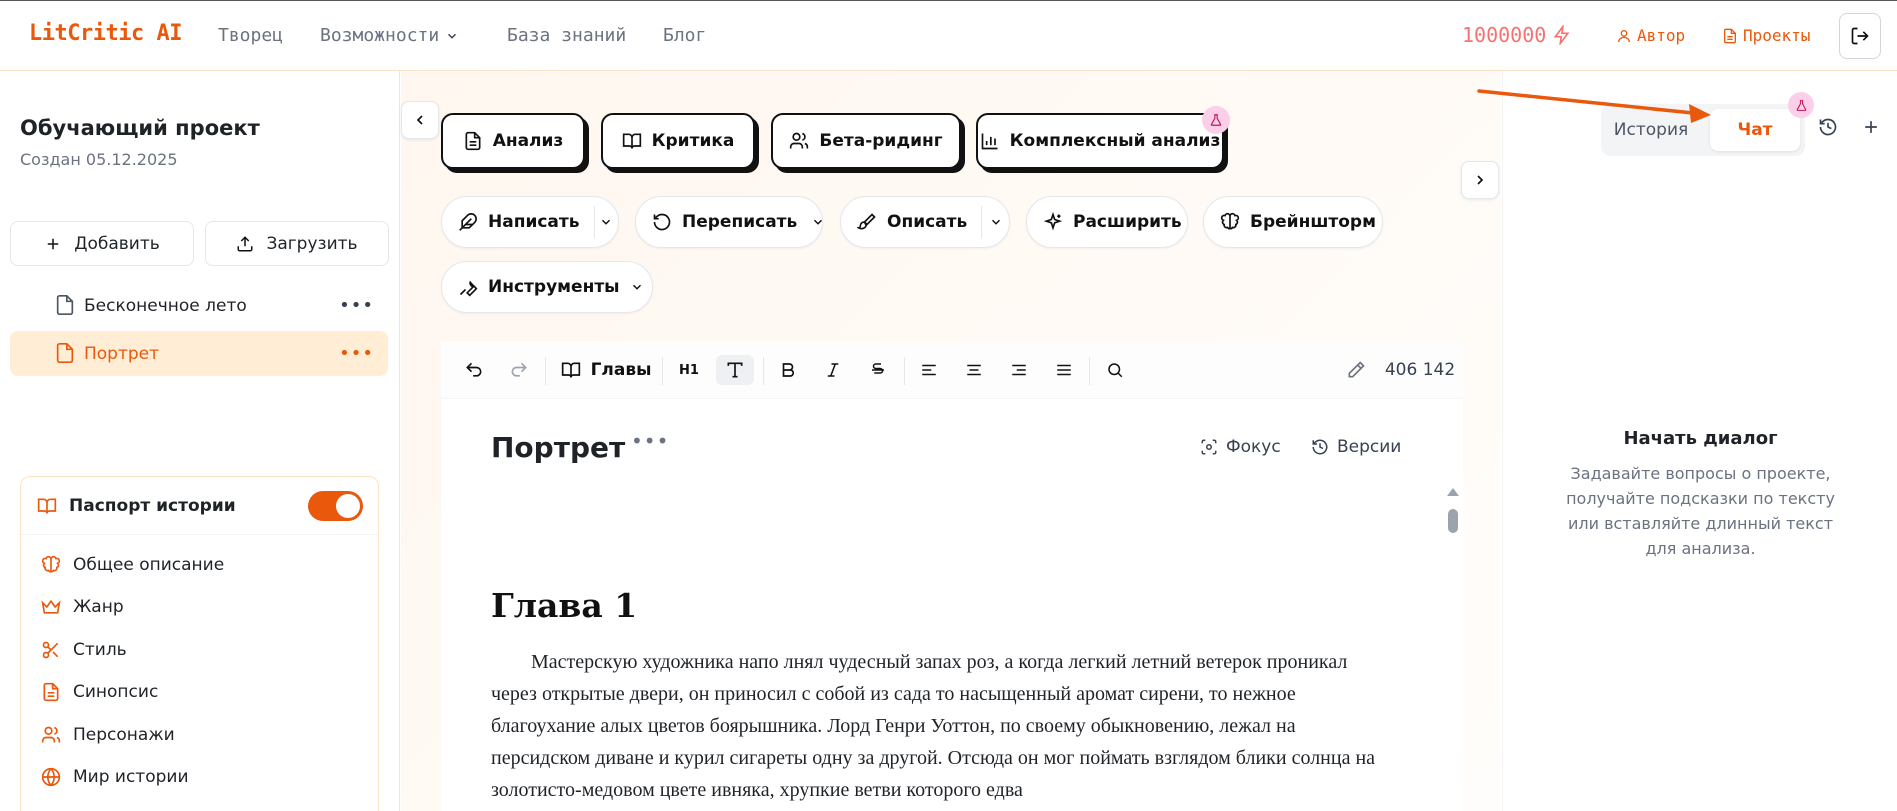 This screenshot has width=1897, height=811. Describe the element at coordinates (1356, 370) in the screenshot. I see `pen-icon` at that location.